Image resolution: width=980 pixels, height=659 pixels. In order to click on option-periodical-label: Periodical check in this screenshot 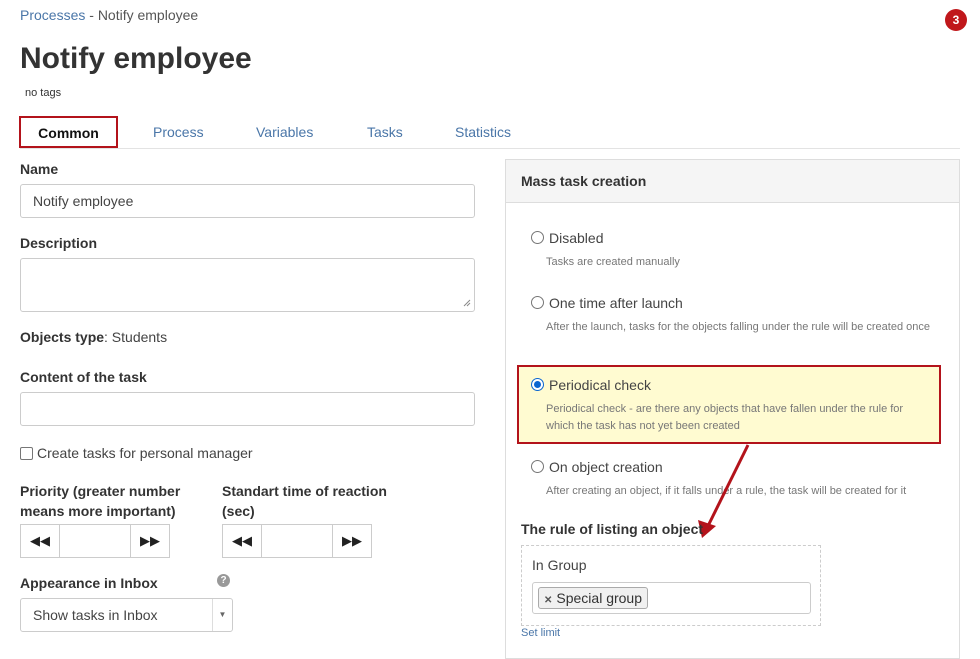, I will do `click(600, 385)`.